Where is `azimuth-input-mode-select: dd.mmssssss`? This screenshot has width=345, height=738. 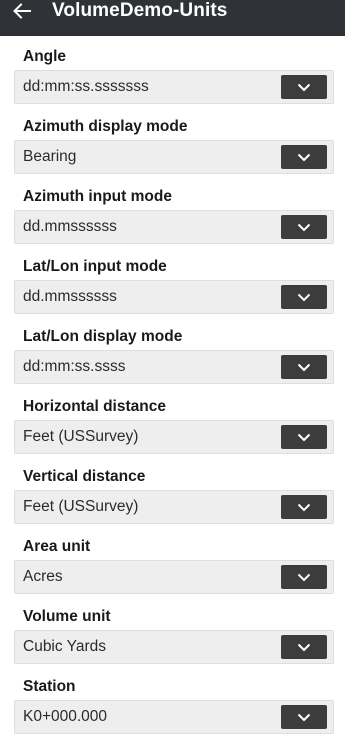
azimuth-input-mode-select: dd.mmssssss is located at coordinates (174, 227).